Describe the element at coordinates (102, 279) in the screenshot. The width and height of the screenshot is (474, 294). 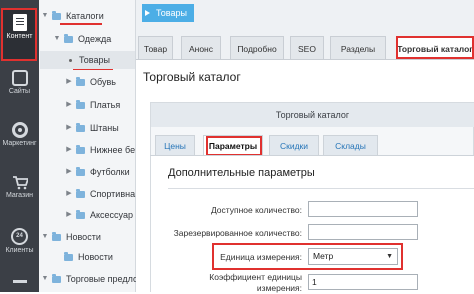
I see `tree-label: Торговые предло` at that location.